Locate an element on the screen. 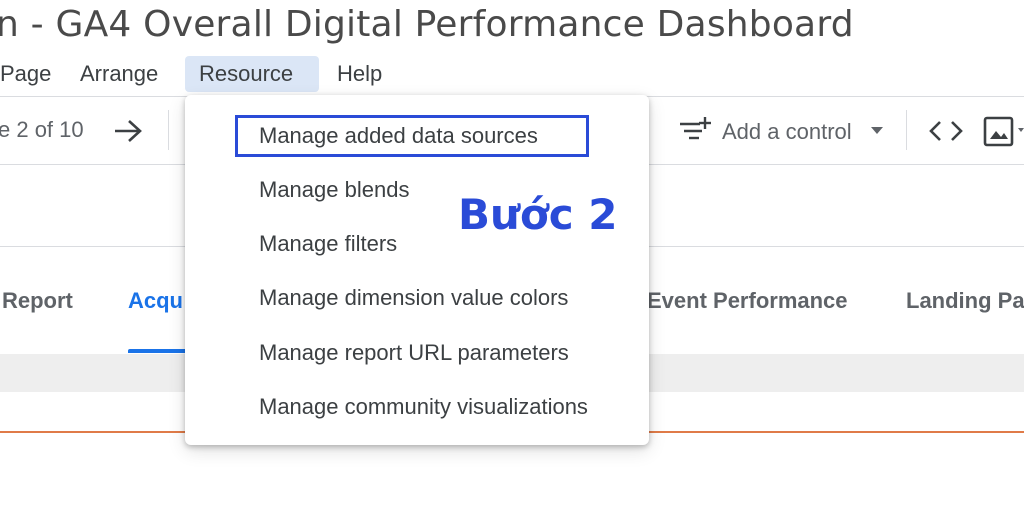 Image resolution: width=1024 pixels, height=517 pixels. toolbar-separator is located at coordinates (168, 130).